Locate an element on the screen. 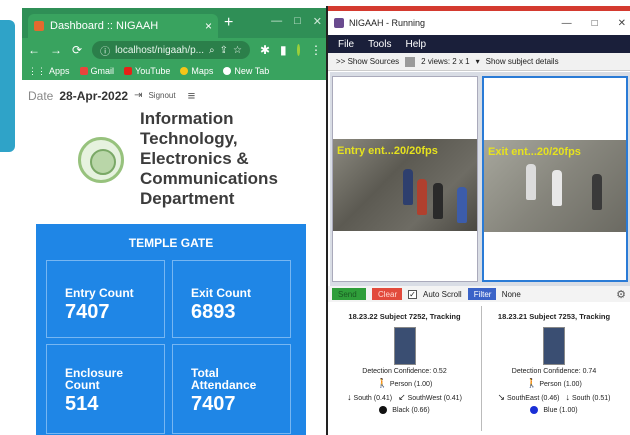 The image size is (630, 435). telangana-emblem-logo is located at coordinates (101, 160).